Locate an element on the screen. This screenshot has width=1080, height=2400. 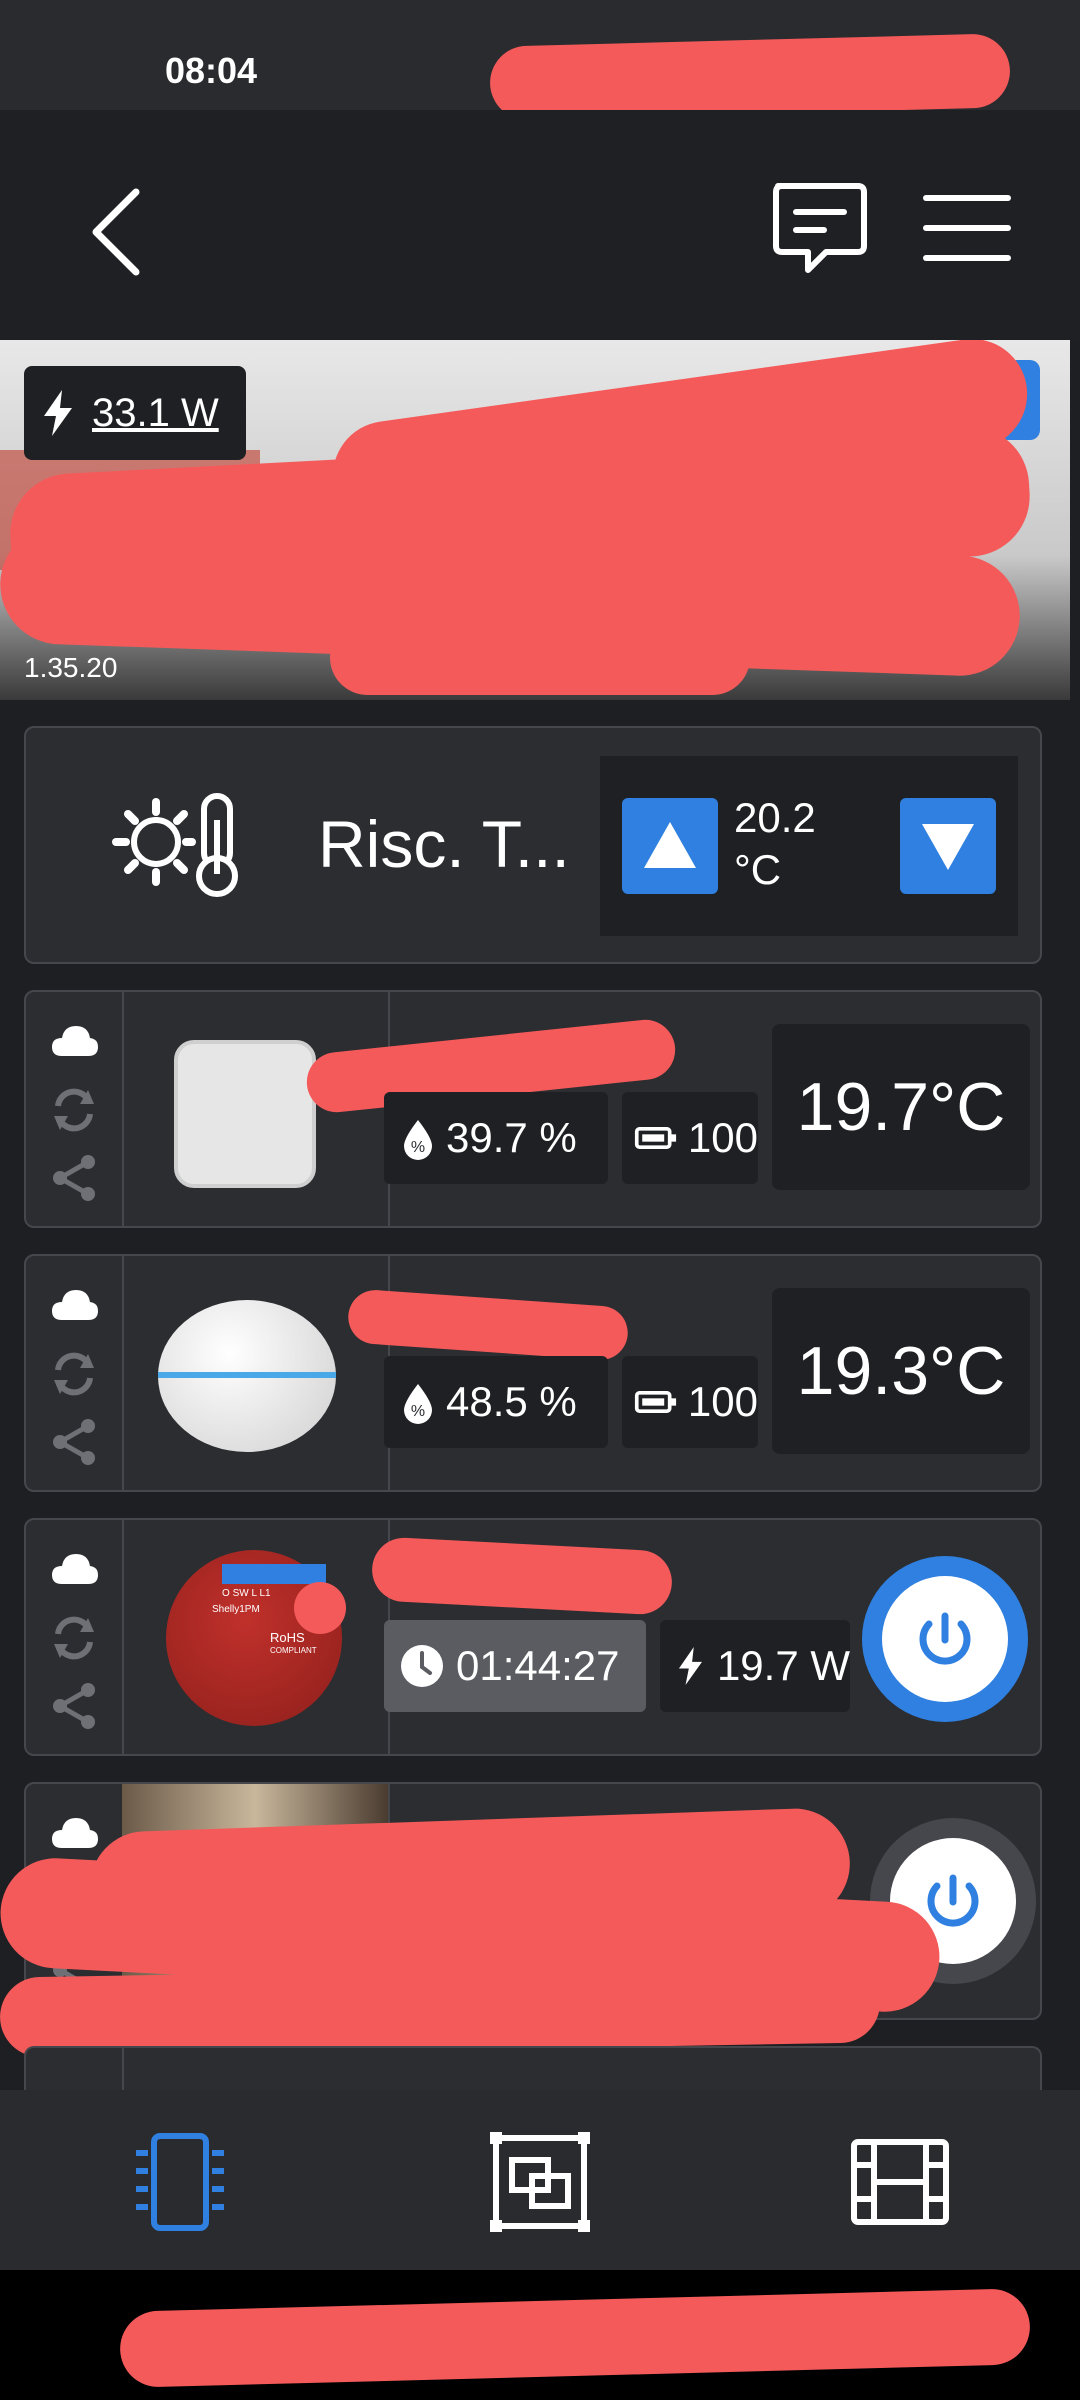
relay-terminals is located at coordinates (274, 1574).